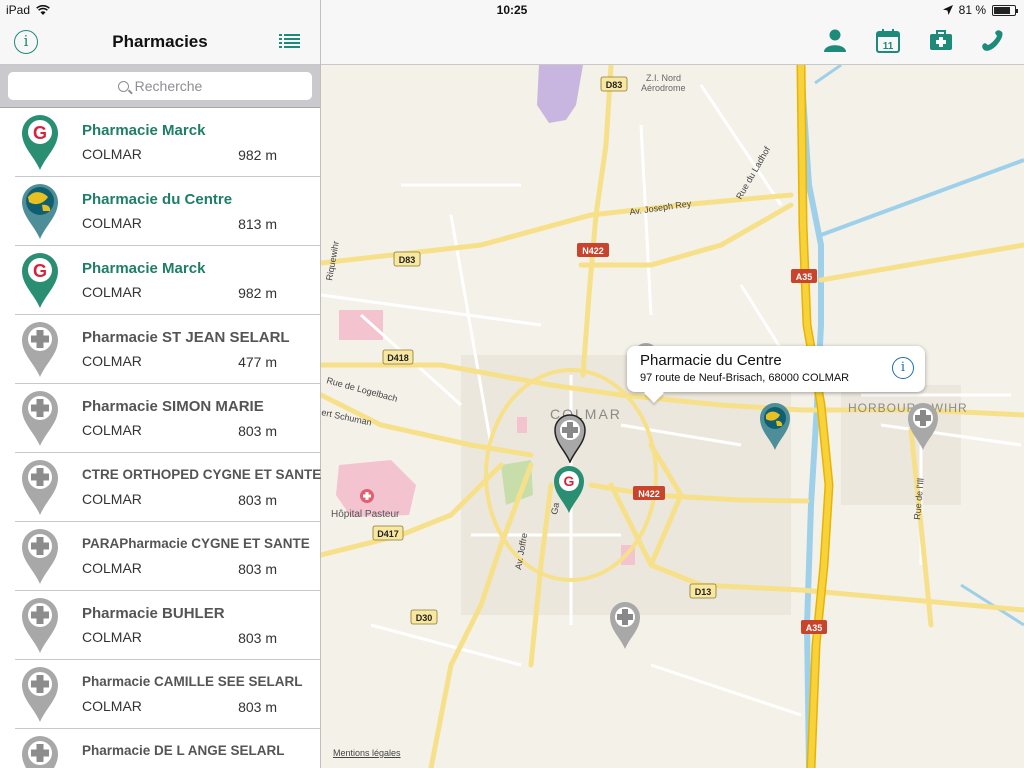 The image size is (1024, 768). I want to click on battery-icon, so click(1005, 10).